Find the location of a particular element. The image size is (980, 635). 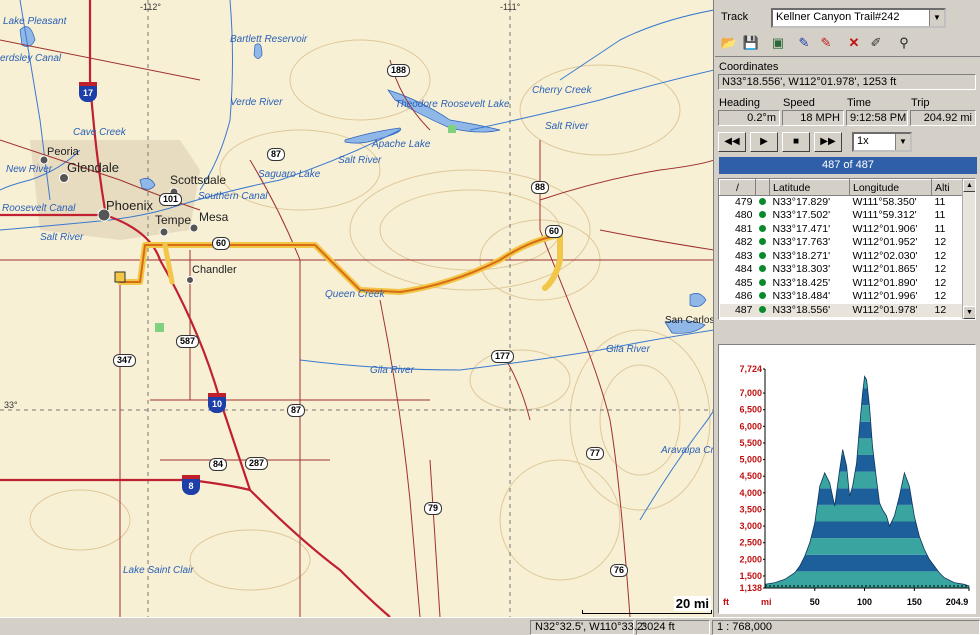

column-header is located at coordinates (762, 187).